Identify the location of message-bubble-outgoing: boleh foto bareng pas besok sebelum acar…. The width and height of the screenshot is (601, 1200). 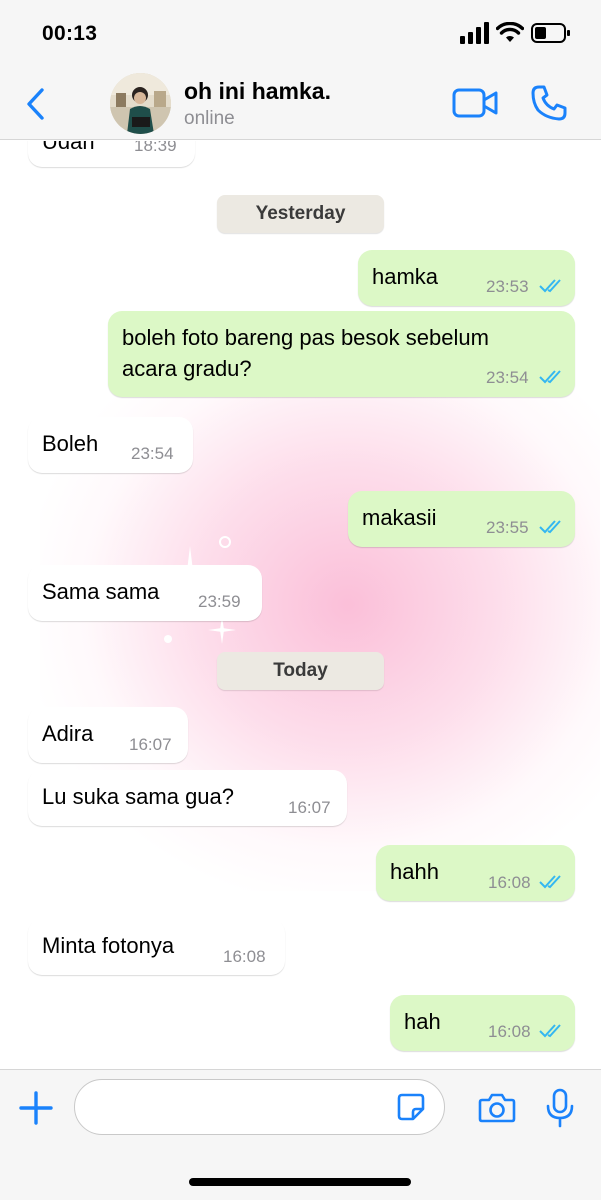
(341, 354).